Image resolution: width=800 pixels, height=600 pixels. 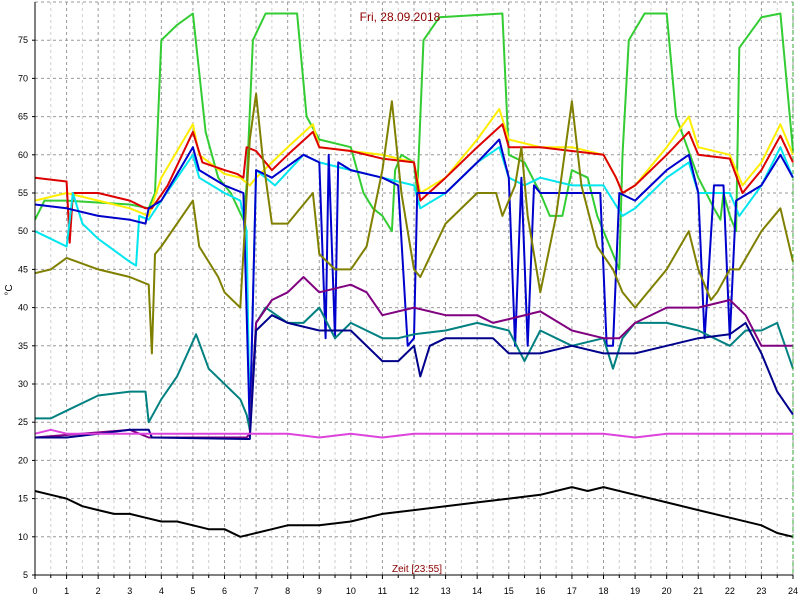 What do you see at coordinates (66, 591) in the screenshot?
I see `x-tick-label: 1` at bounding box center [66, 591].